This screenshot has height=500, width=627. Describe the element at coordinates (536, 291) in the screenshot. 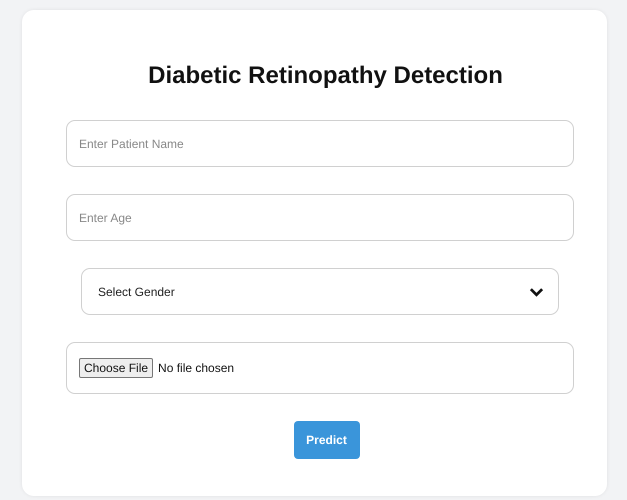

I see `chevron-down-icon` at that location.